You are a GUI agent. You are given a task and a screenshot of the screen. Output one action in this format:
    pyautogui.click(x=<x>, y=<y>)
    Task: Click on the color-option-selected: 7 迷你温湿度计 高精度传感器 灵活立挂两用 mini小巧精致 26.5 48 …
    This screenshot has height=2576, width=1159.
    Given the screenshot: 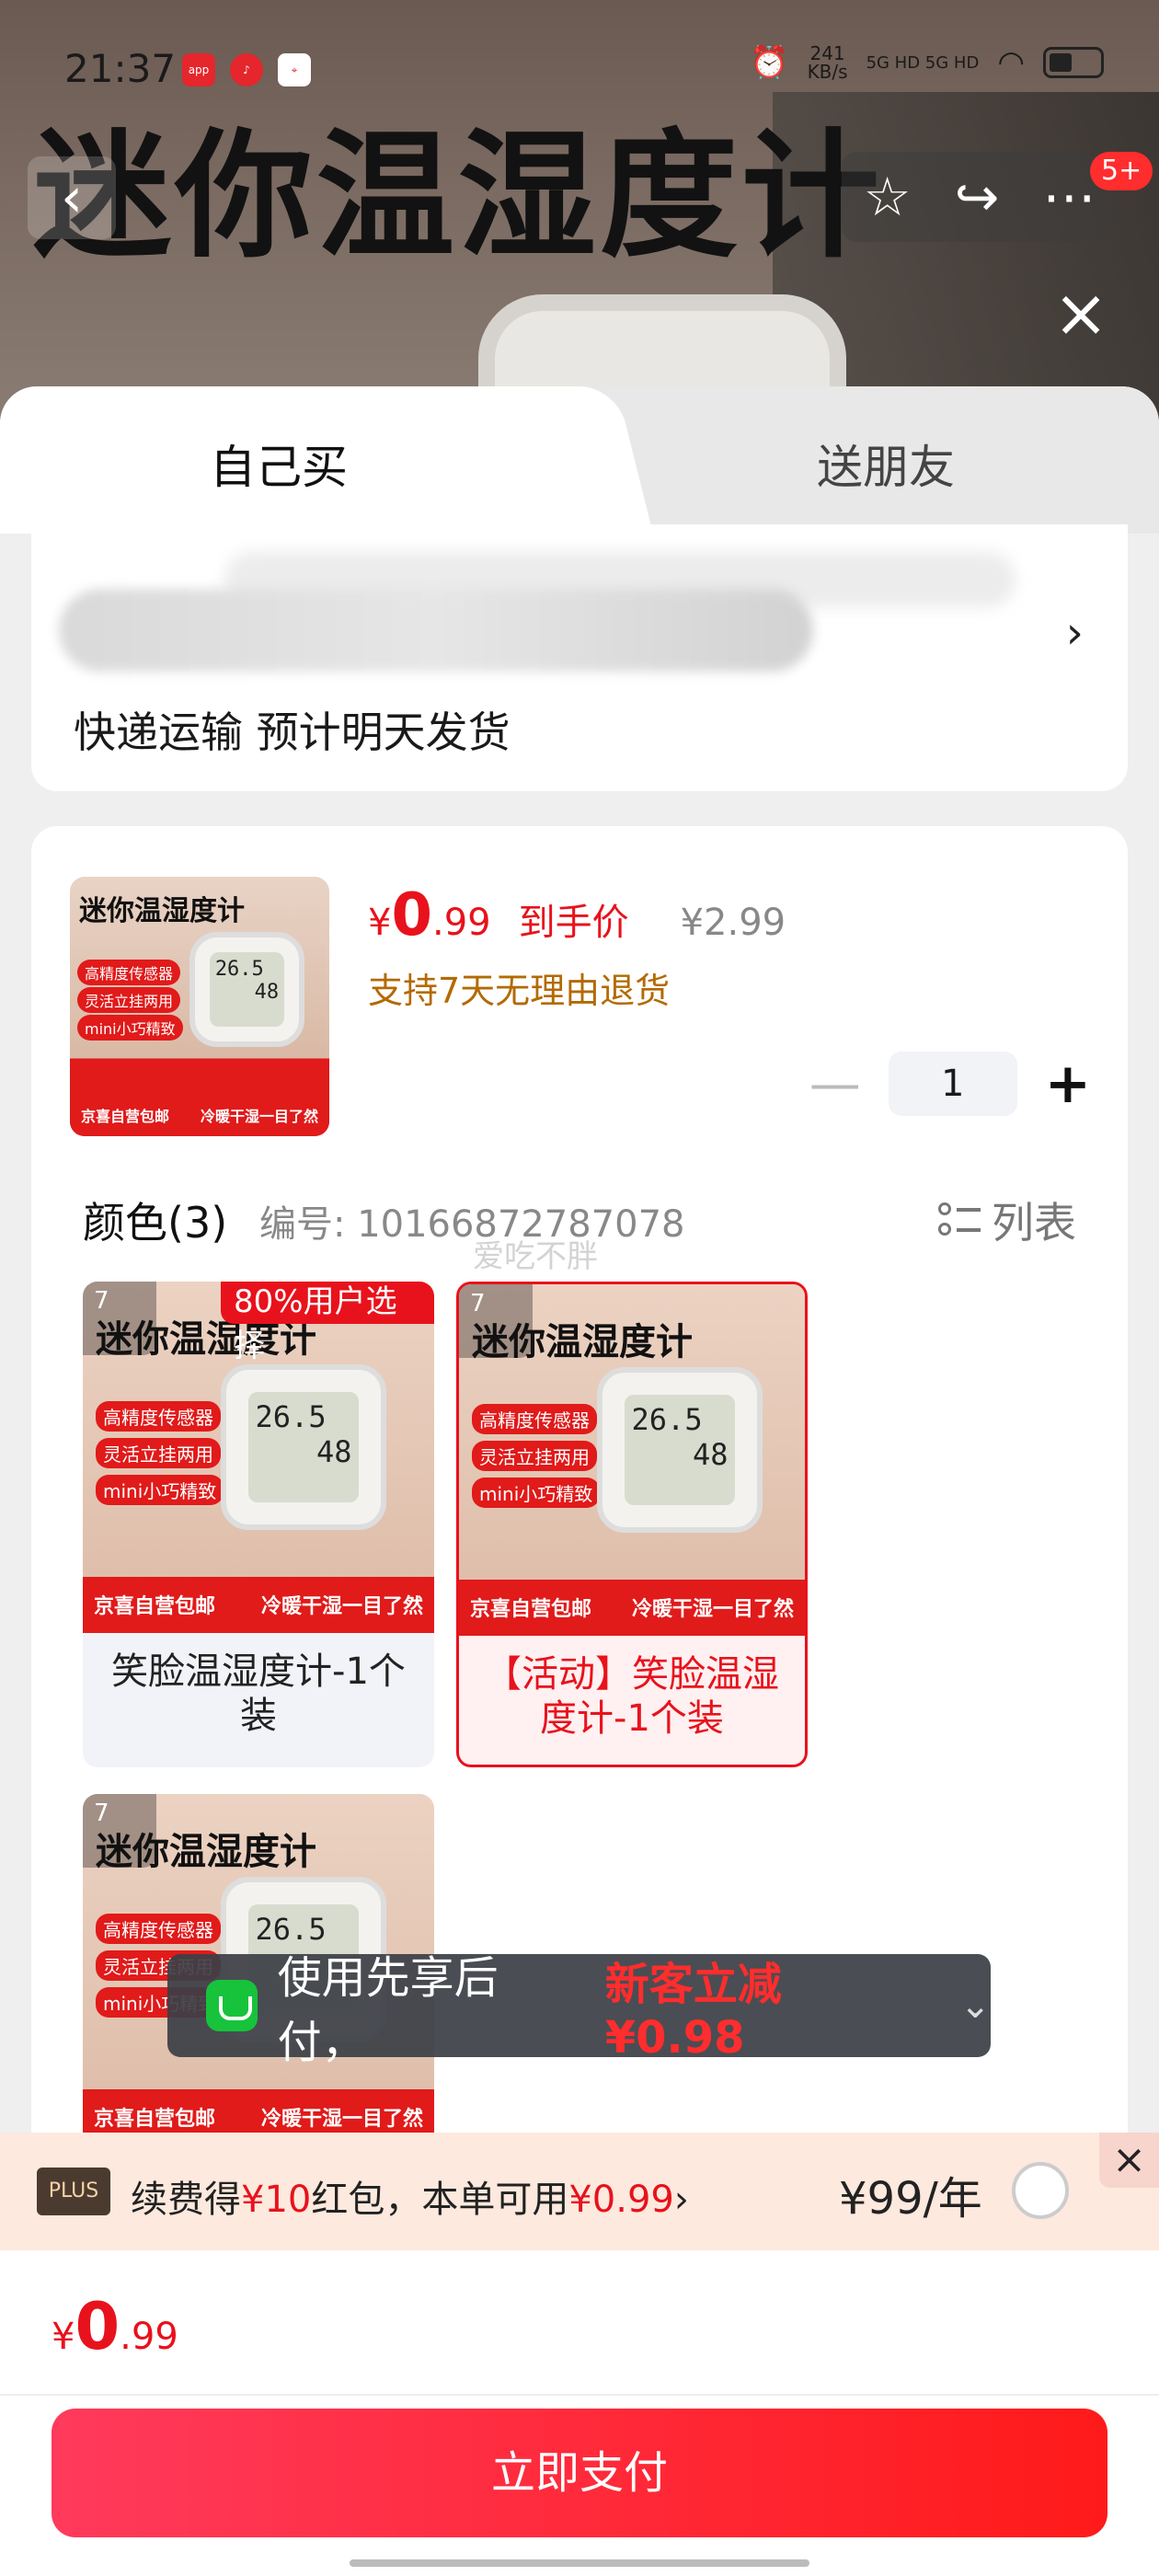 What is the action you would take?
    pyautogui.click(x=632, y=1524)
    